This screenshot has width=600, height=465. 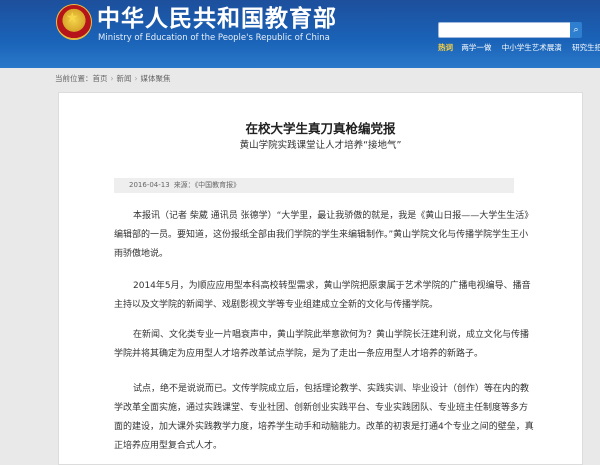 What do you see at coordinates (576, 30) in the screenshot?
I see `search-icon: ⌕` at bounding box center [576, 30].